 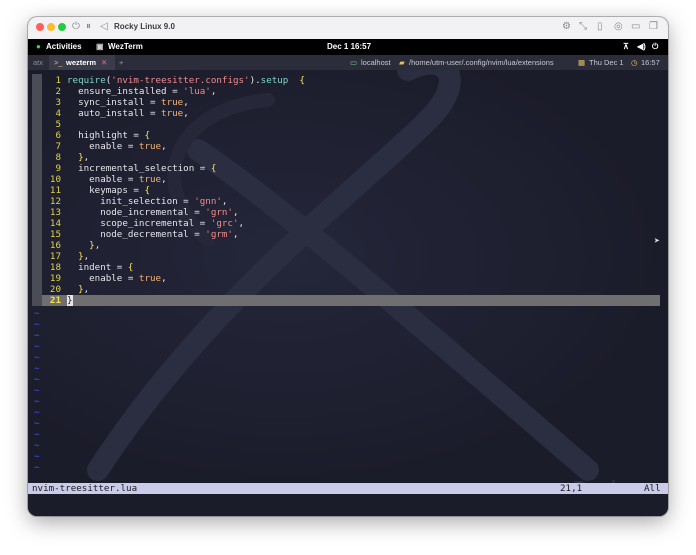 I want to click on code-token: setup, so click(x=274, y=80).